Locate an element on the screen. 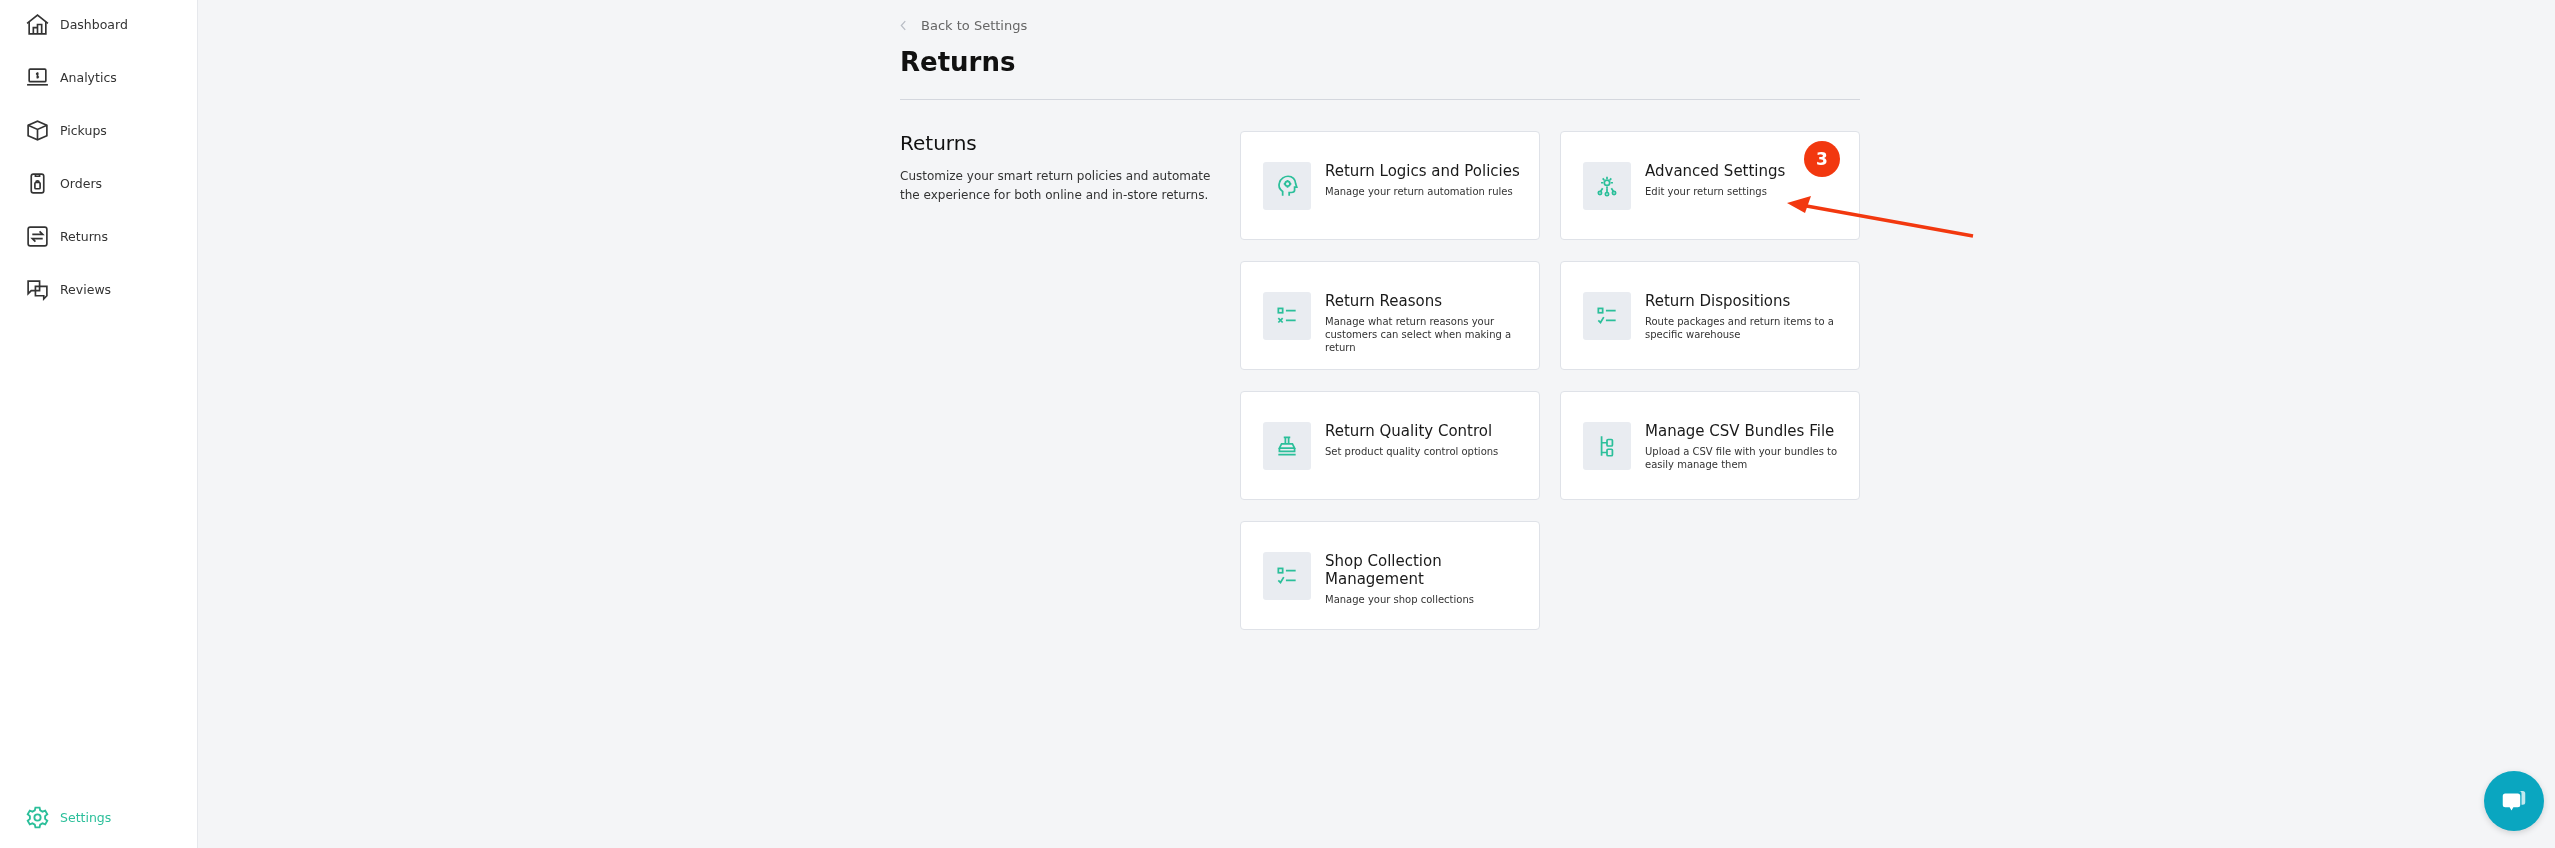 This screenshot has width=2555, height=848. sidebar-item: Returns is located at coordinates (98, 236).